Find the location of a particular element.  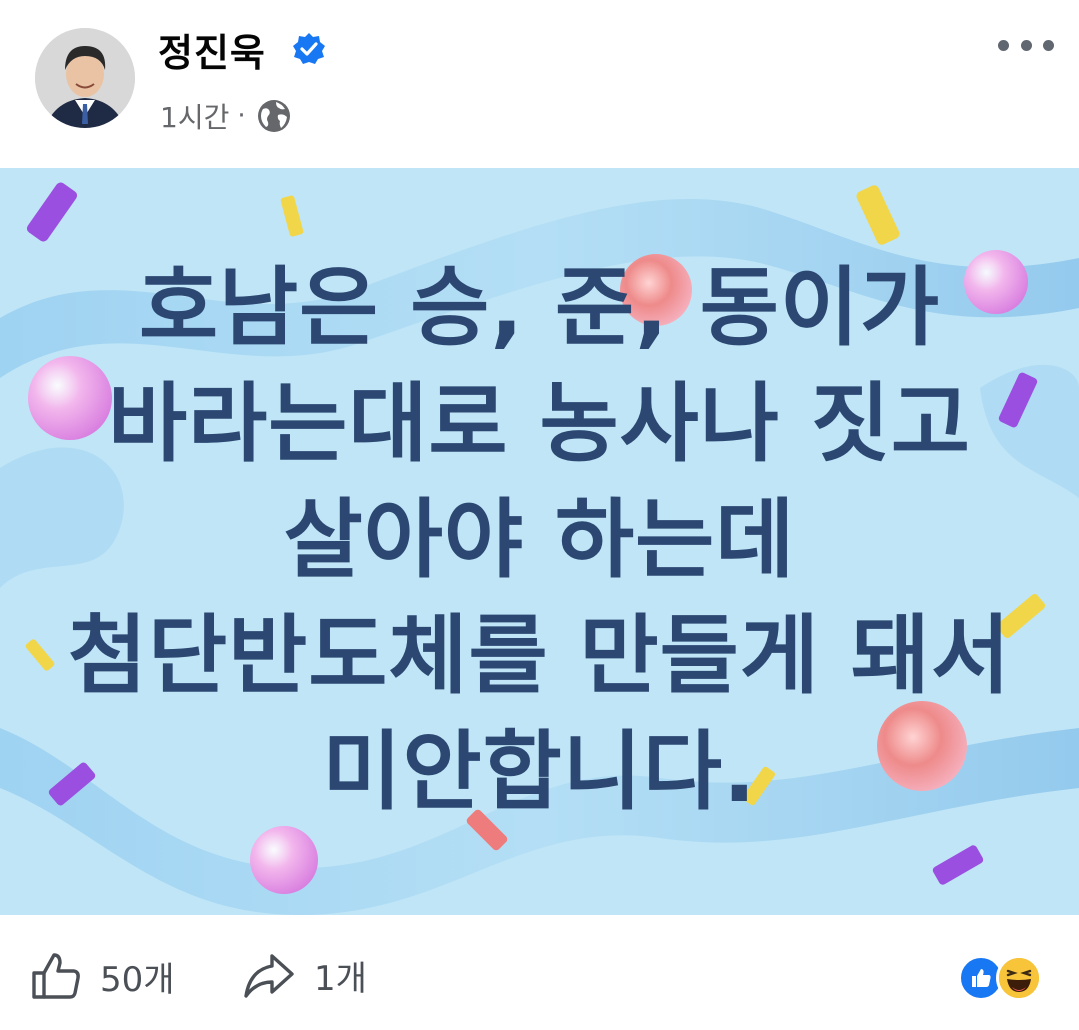

more-options-button is located at coordinates (1026, 45).